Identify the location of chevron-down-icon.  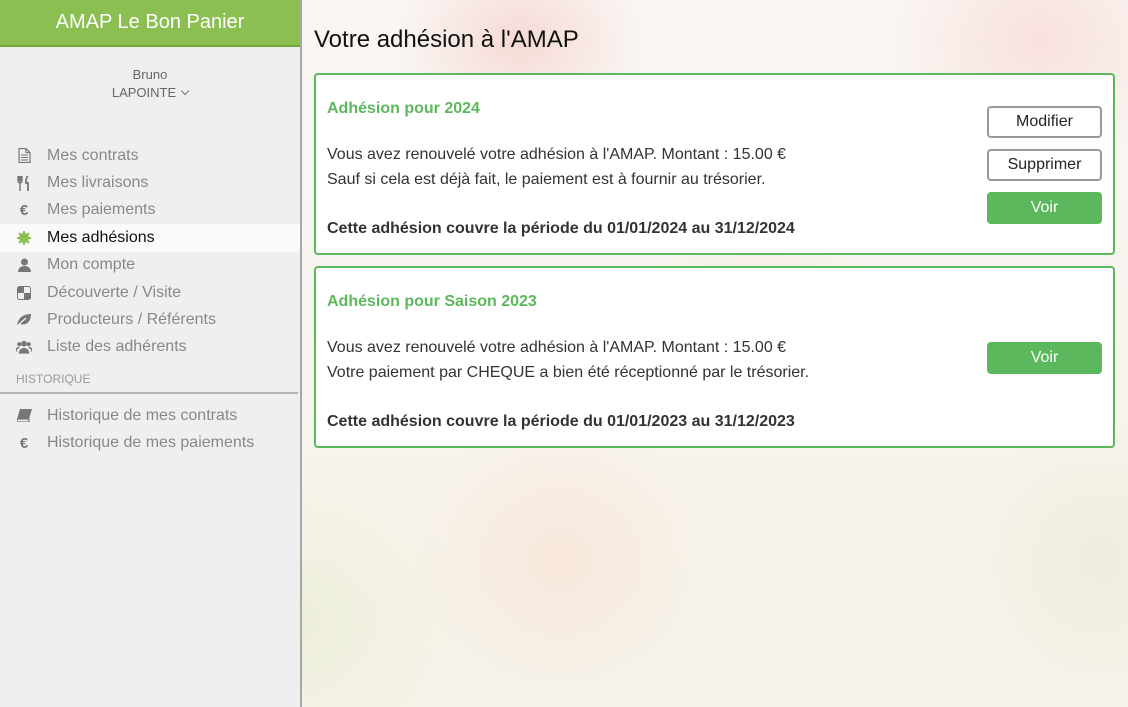
(185, 91).